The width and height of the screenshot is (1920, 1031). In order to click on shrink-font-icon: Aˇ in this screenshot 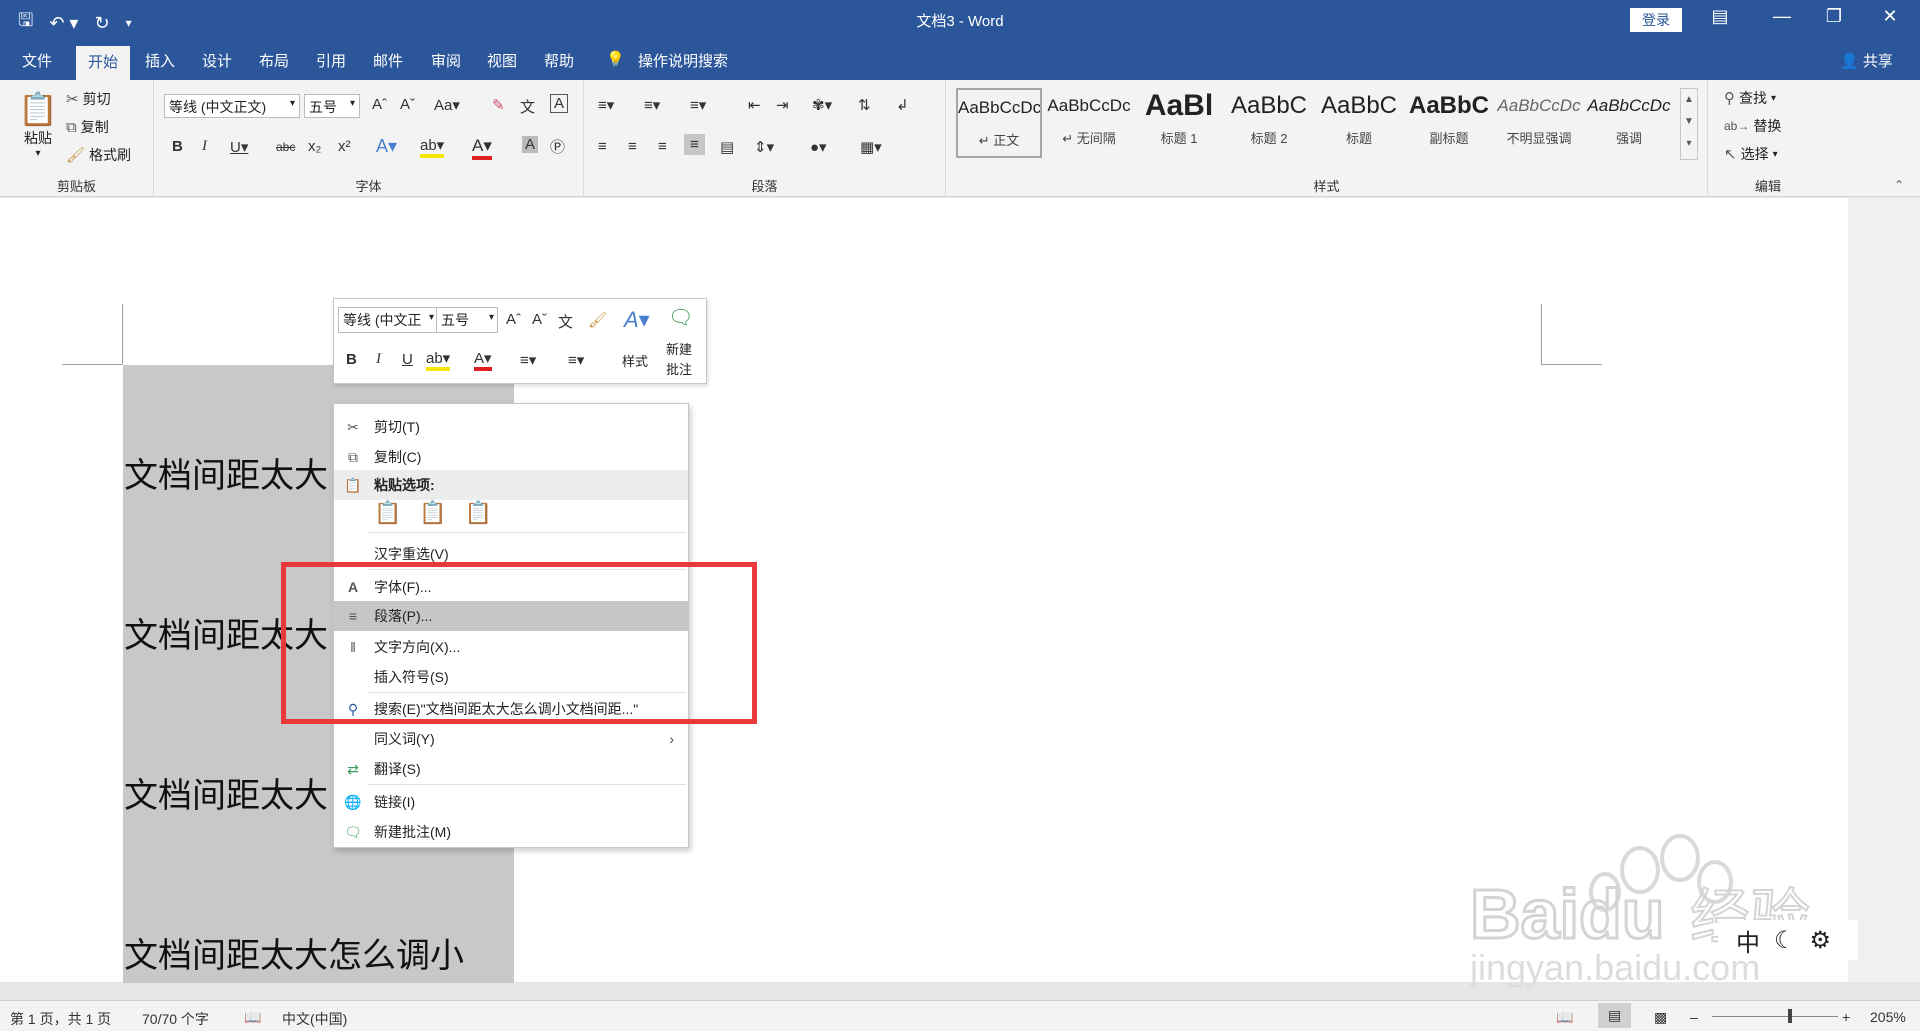, I will do `click(407, 104)`.